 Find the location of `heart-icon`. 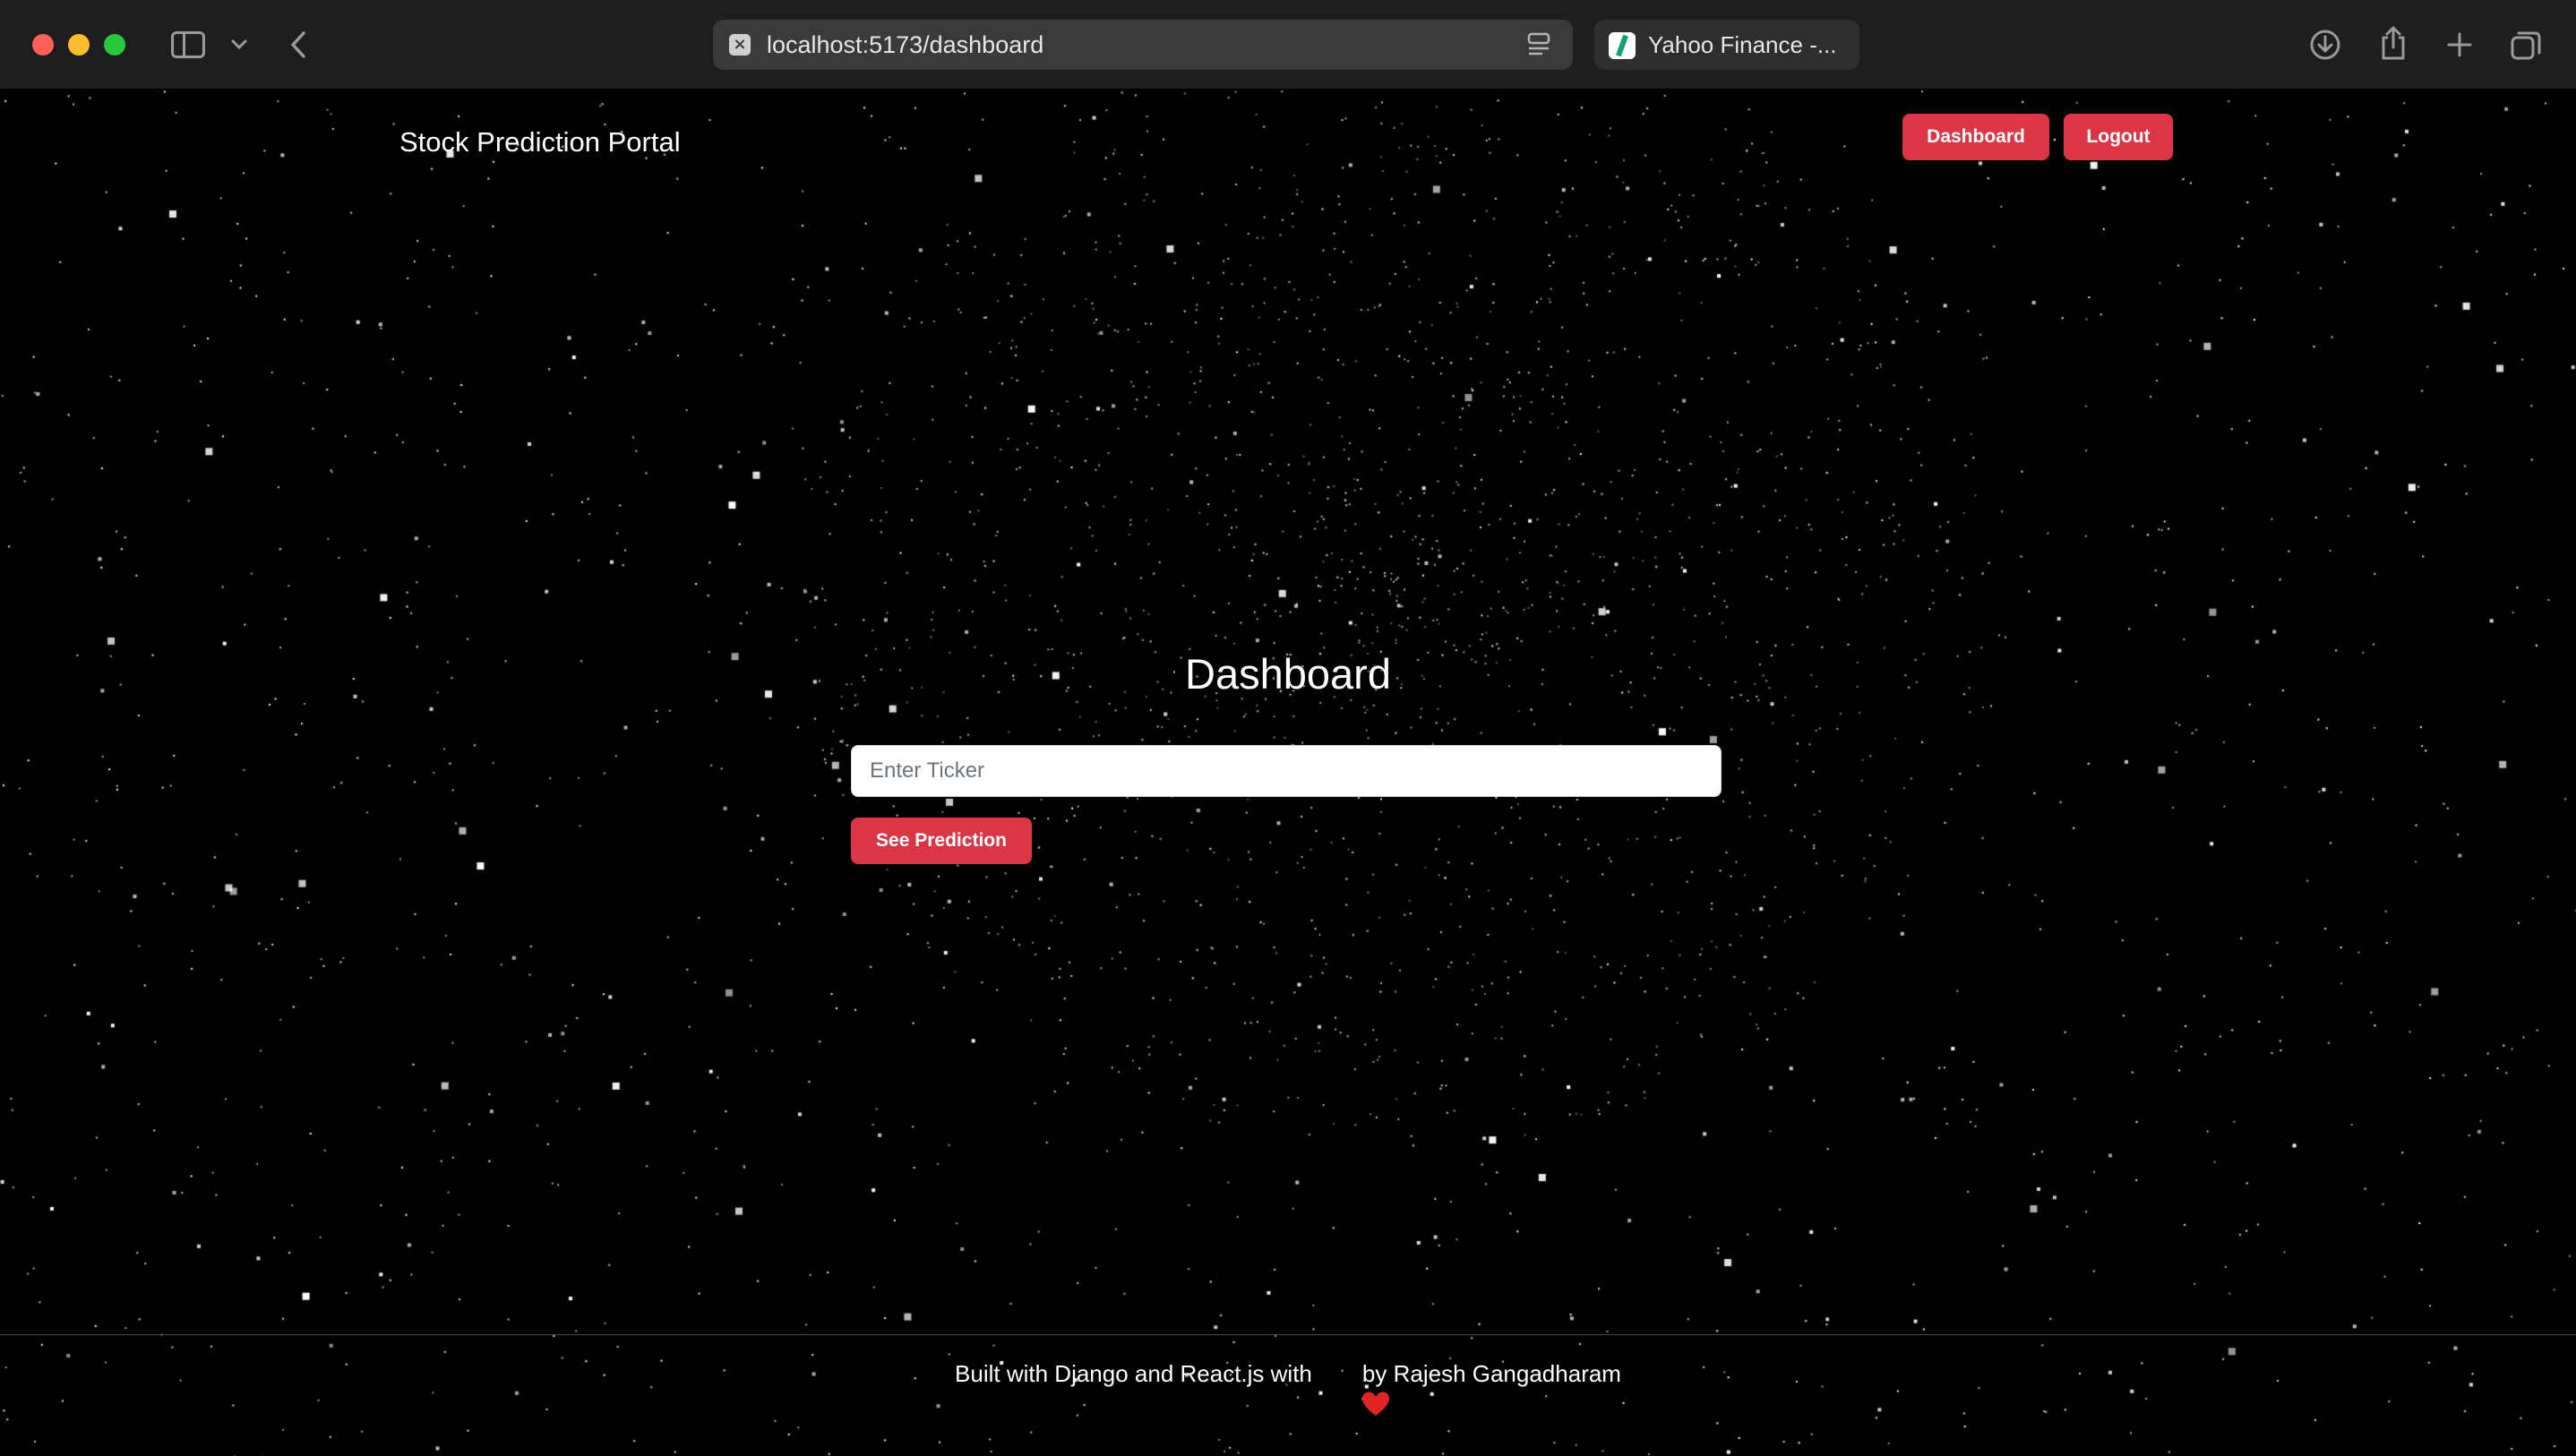

heart-icon is located at coordinates (1356, 1388).